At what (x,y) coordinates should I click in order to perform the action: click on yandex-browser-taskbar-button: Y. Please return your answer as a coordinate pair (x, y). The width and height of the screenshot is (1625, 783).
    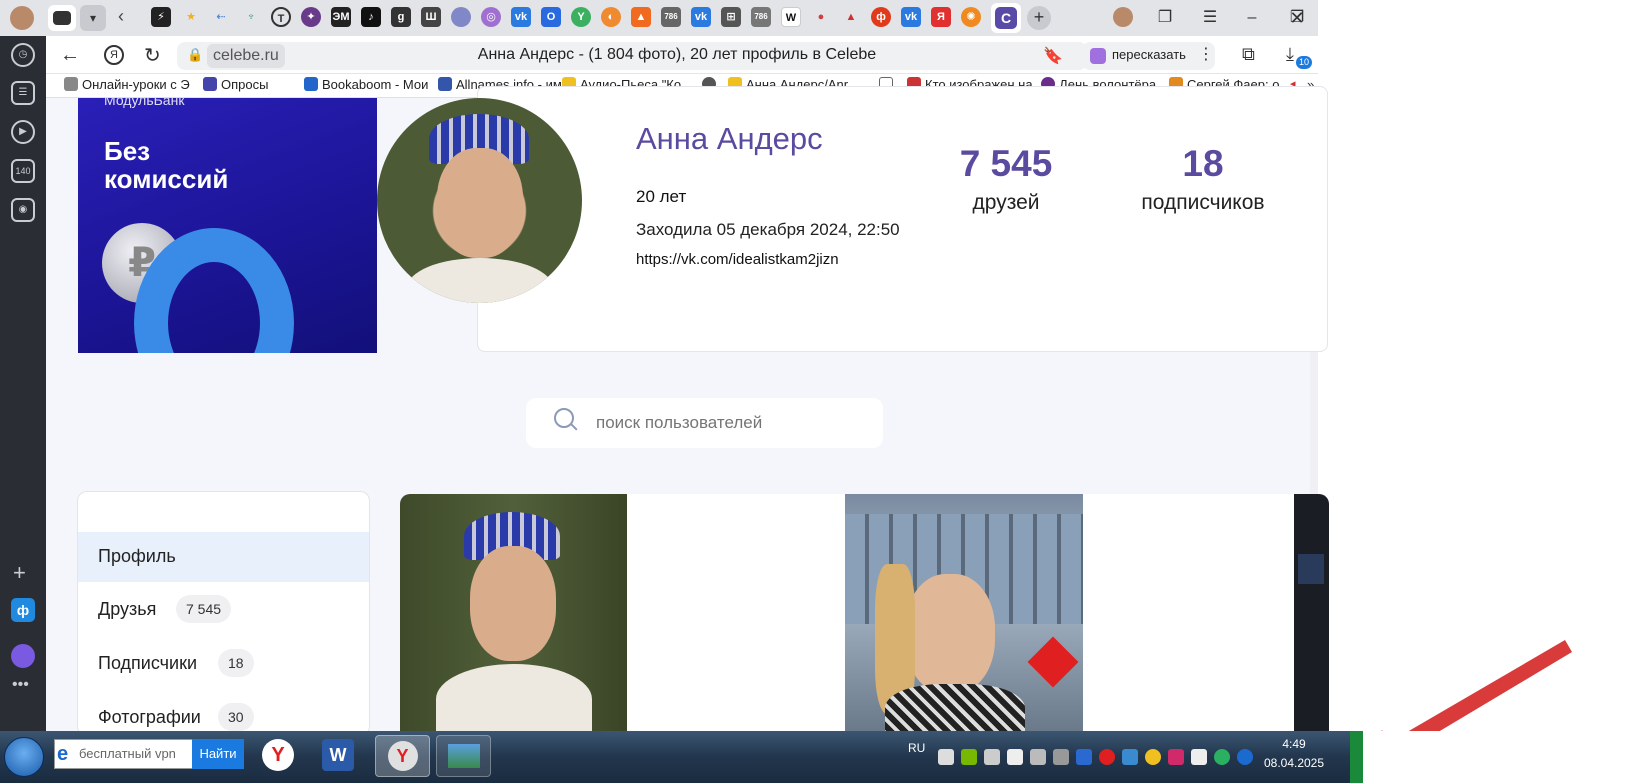
    Looking at the image, I should click on (402, 756).